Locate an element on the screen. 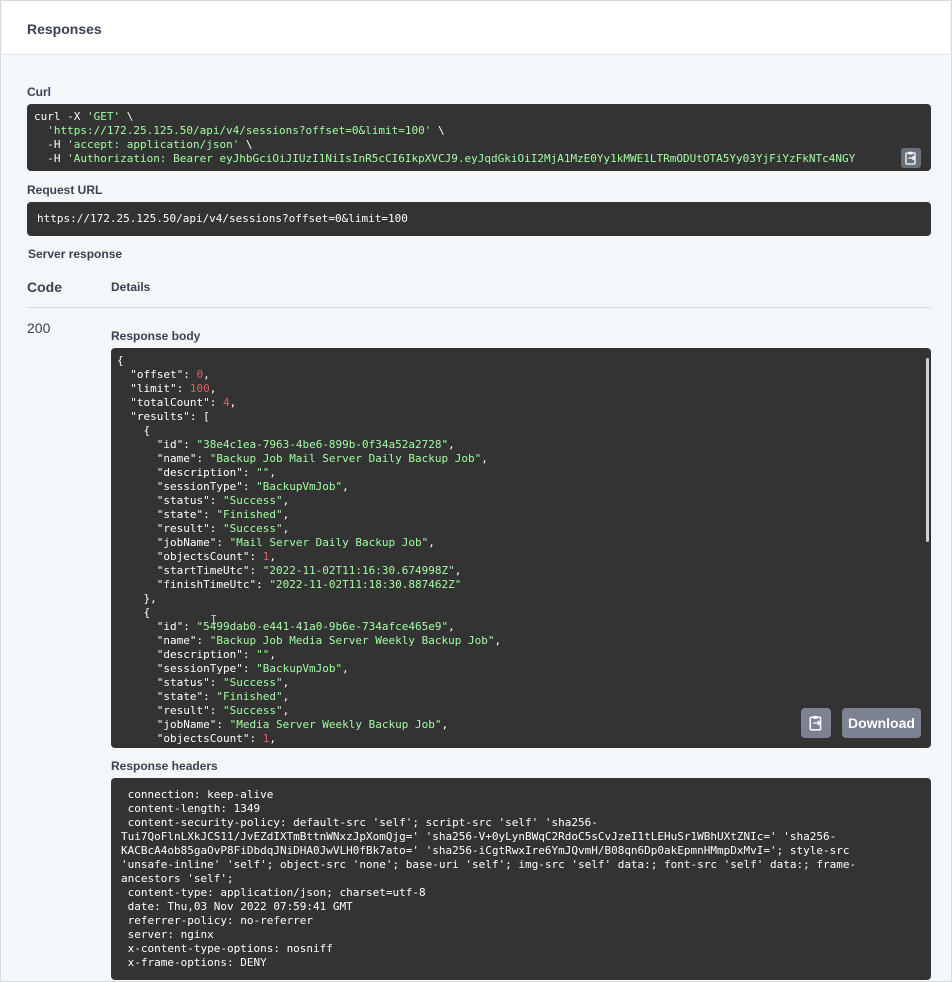 The image size is (952, 982). responses-title: Responses is located at coordinates (64, 29).